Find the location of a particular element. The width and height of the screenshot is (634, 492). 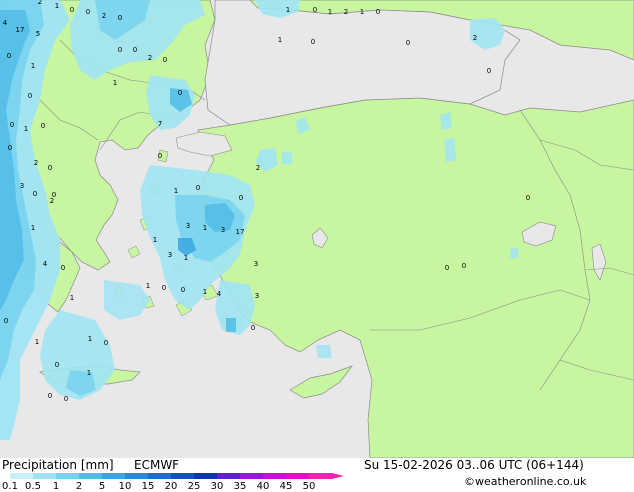

valid-datetime: Su 15-02-2026 03..06 UTC (06+144) is located at coordinates (474, 465).